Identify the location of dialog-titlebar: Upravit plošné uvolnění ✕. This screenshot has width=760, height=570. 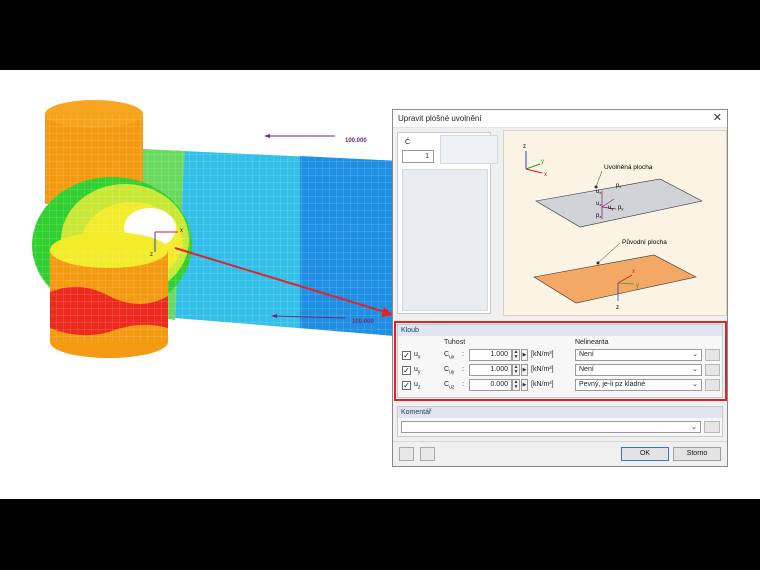
(560, 119).